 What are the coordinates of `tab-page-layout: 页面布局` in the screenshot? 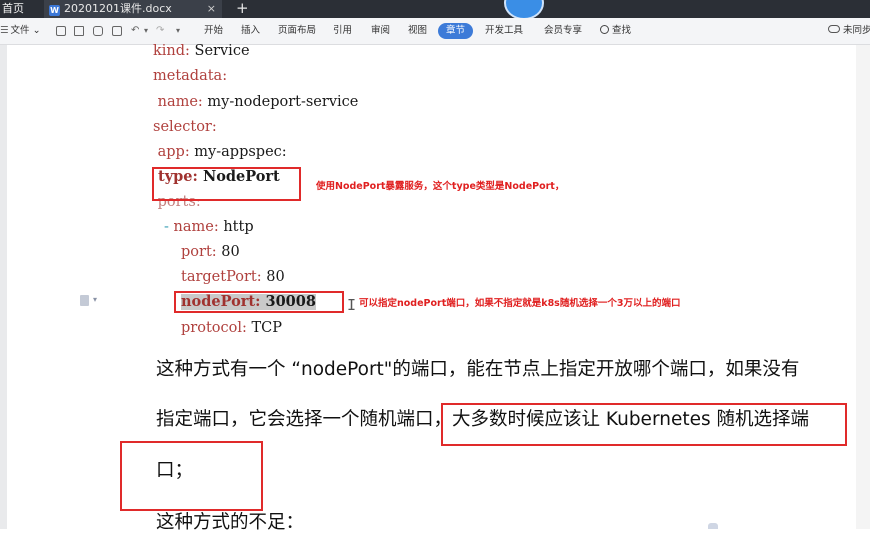 It's located at (297, 31).